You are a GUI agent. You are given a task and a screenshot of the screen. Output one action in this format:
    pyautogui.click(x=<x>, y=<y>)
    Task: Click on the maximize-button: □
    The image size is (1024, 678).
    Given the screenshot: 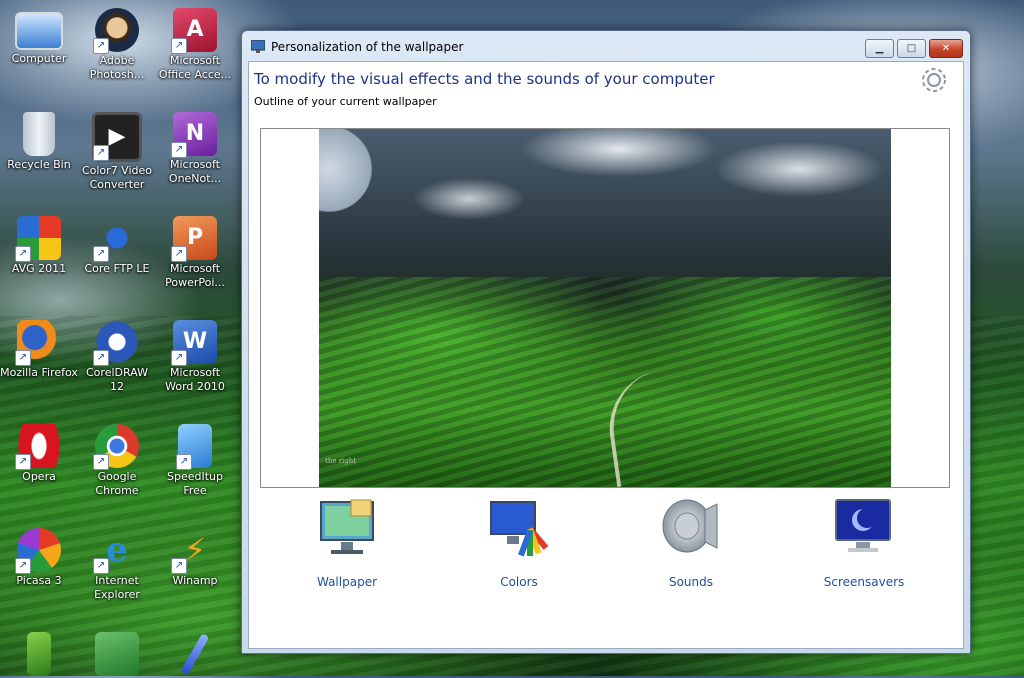 What is the action you would take?
    pyautogui.click(x=911, y=48)
    